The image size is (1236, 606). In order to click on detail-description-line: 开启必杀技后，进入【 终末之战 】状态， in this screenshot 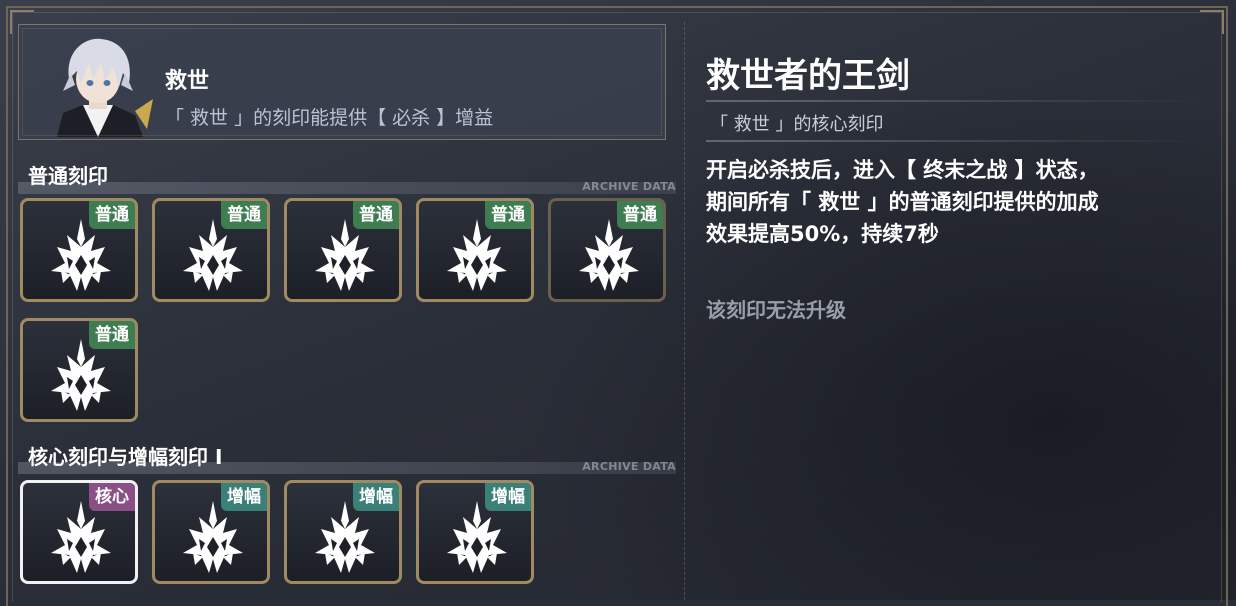, I will do `click(902, 170)`.